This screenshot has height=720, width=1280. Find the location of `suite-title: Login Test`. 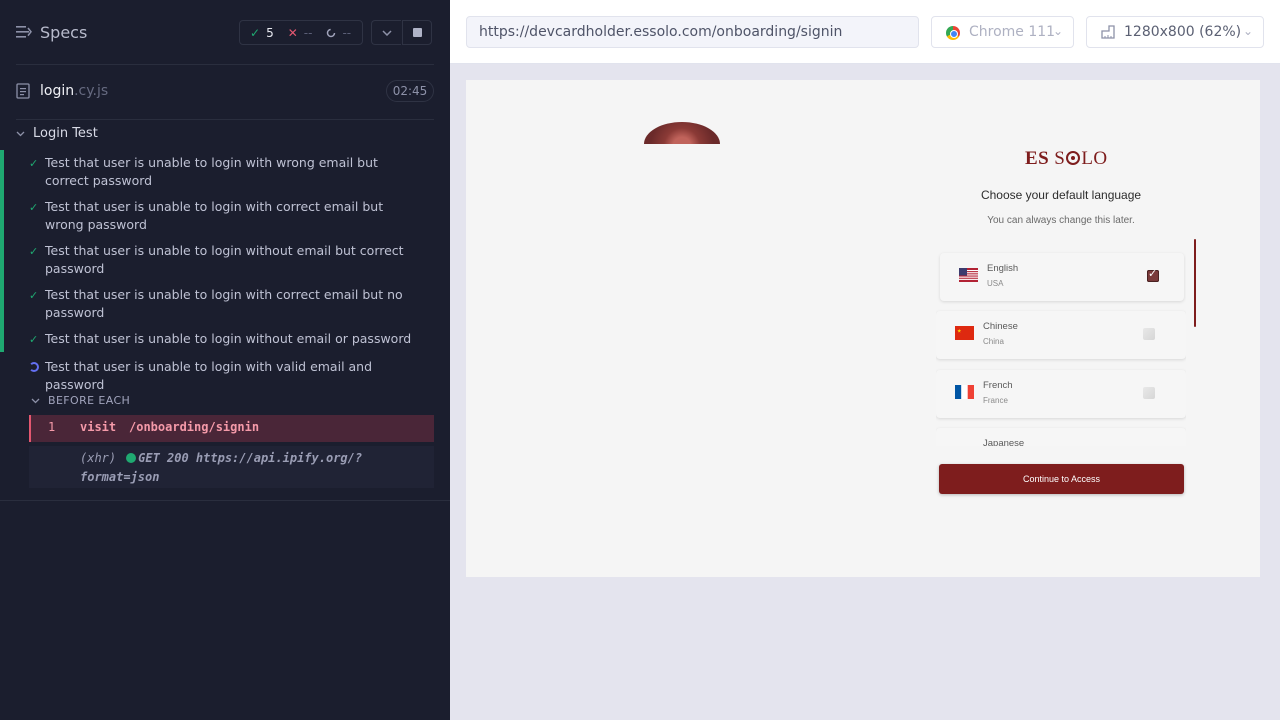

suite-title: Login Test is located at coordinates (65, 133).